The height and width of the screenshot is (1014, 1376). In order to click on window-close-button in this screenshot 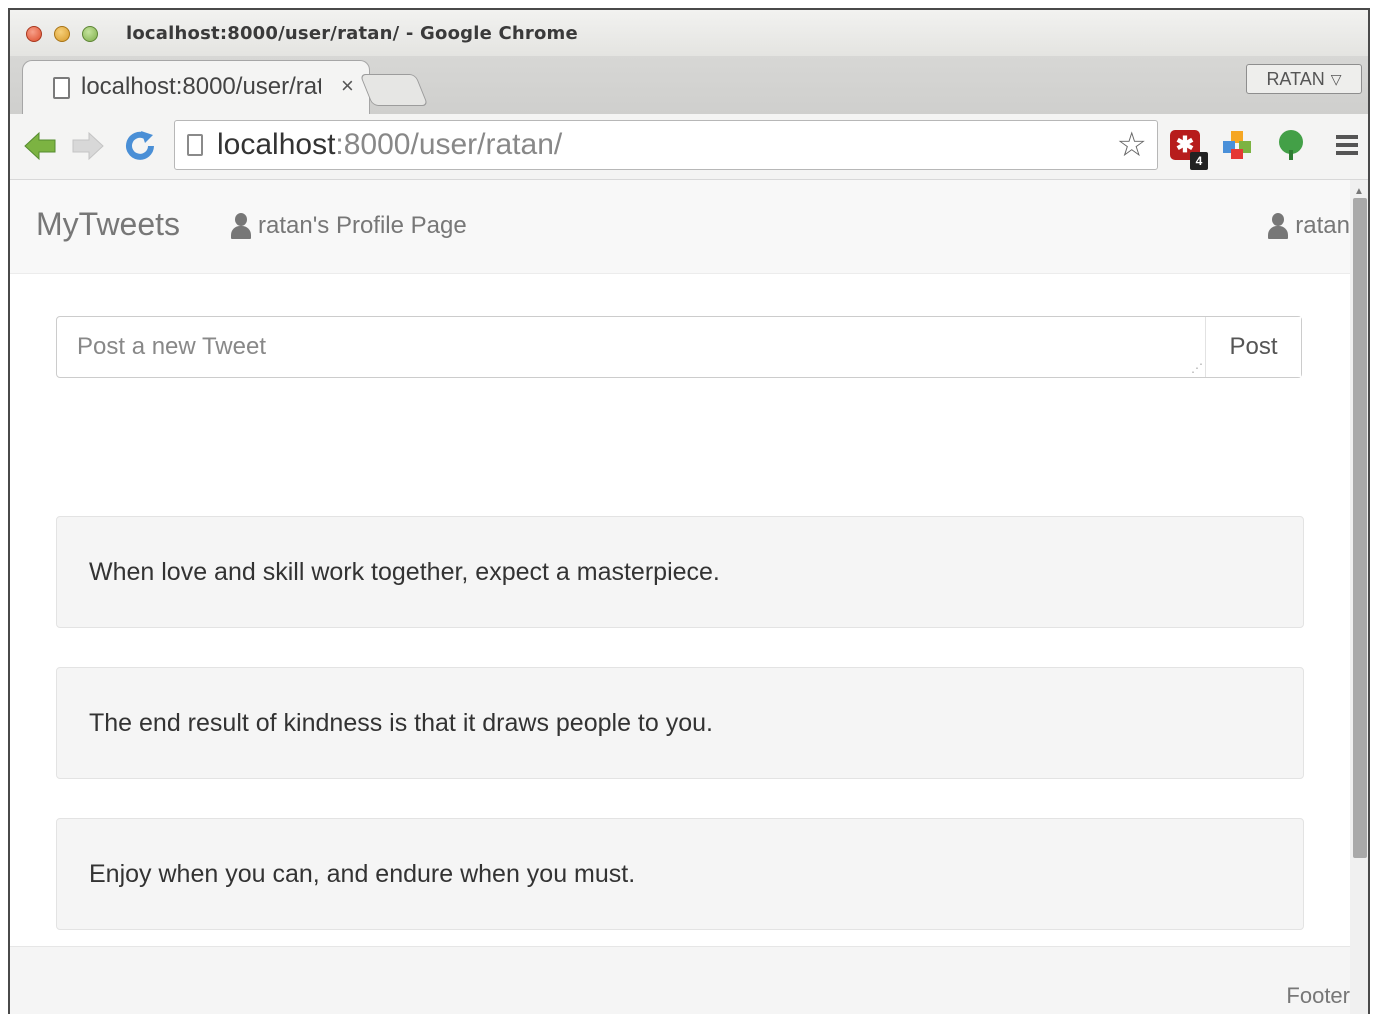, I will do `click(34, 34)`.